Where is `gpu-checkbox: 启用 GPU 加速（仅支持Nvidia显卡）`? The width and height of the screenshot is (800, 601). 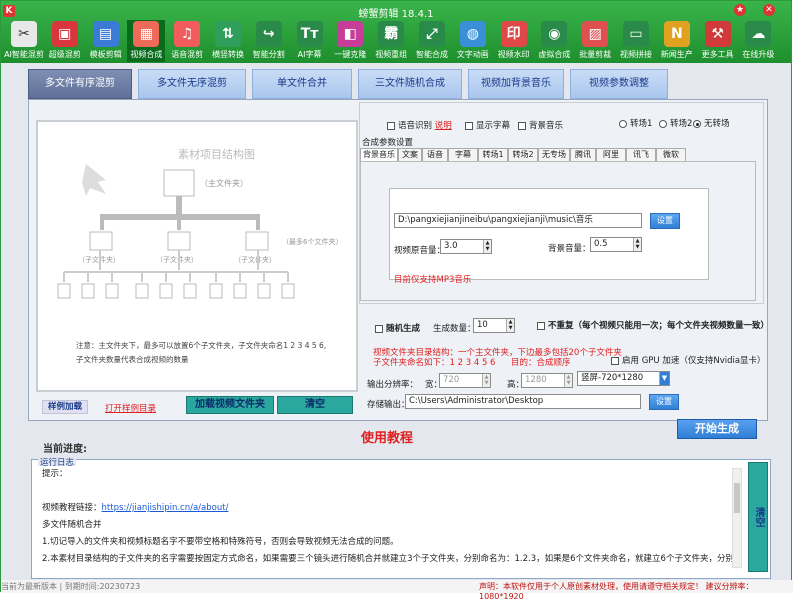 gpu-checkbox: 启用 GPU 加速（仅支持Nvidia显卡） is located at coordinates (688, 360).